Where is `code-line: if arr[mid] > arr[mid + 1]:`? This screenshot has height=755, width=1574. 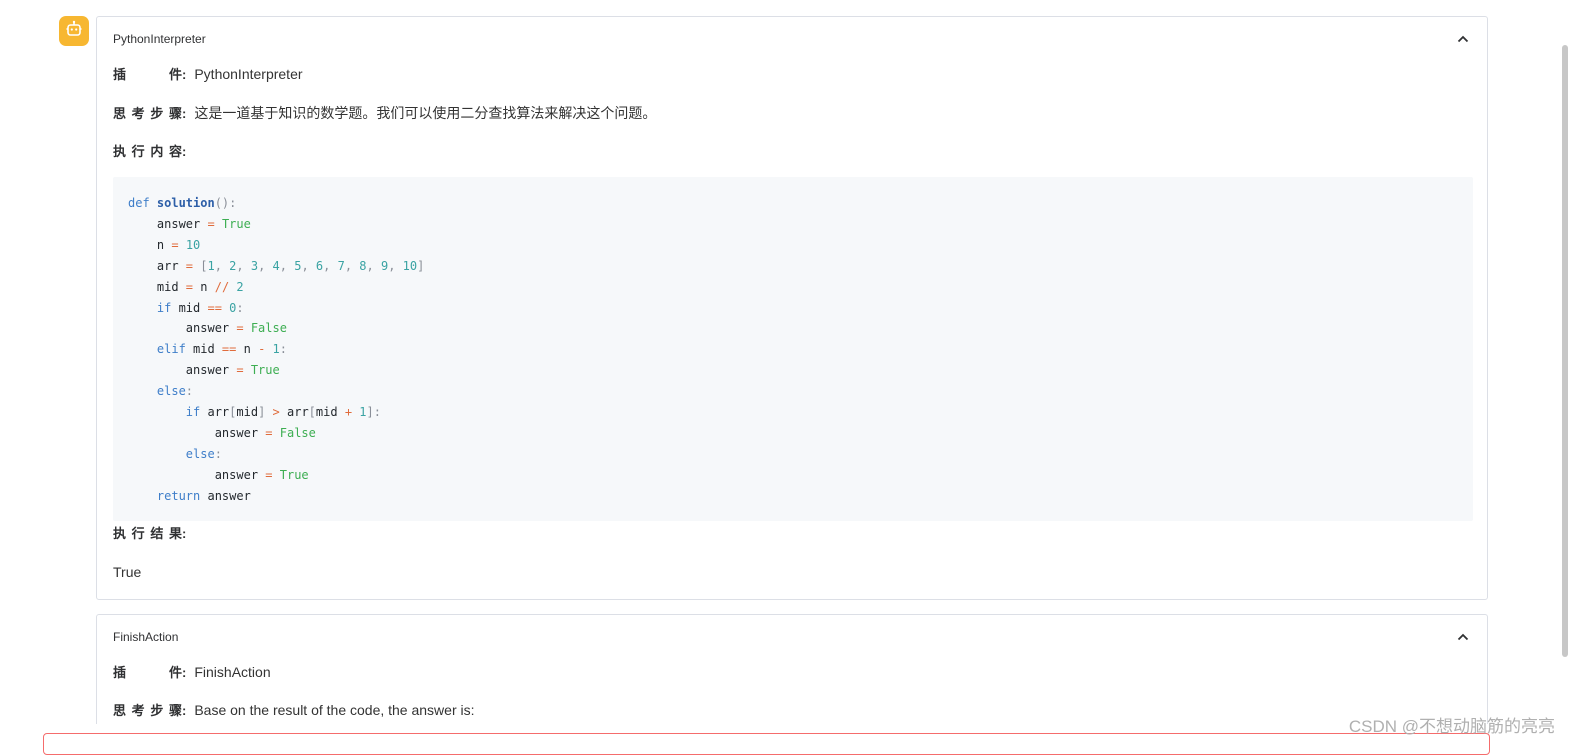
code-line: if arr[mid] > arr[mid + 1]: is located at coordinates (254, 412).